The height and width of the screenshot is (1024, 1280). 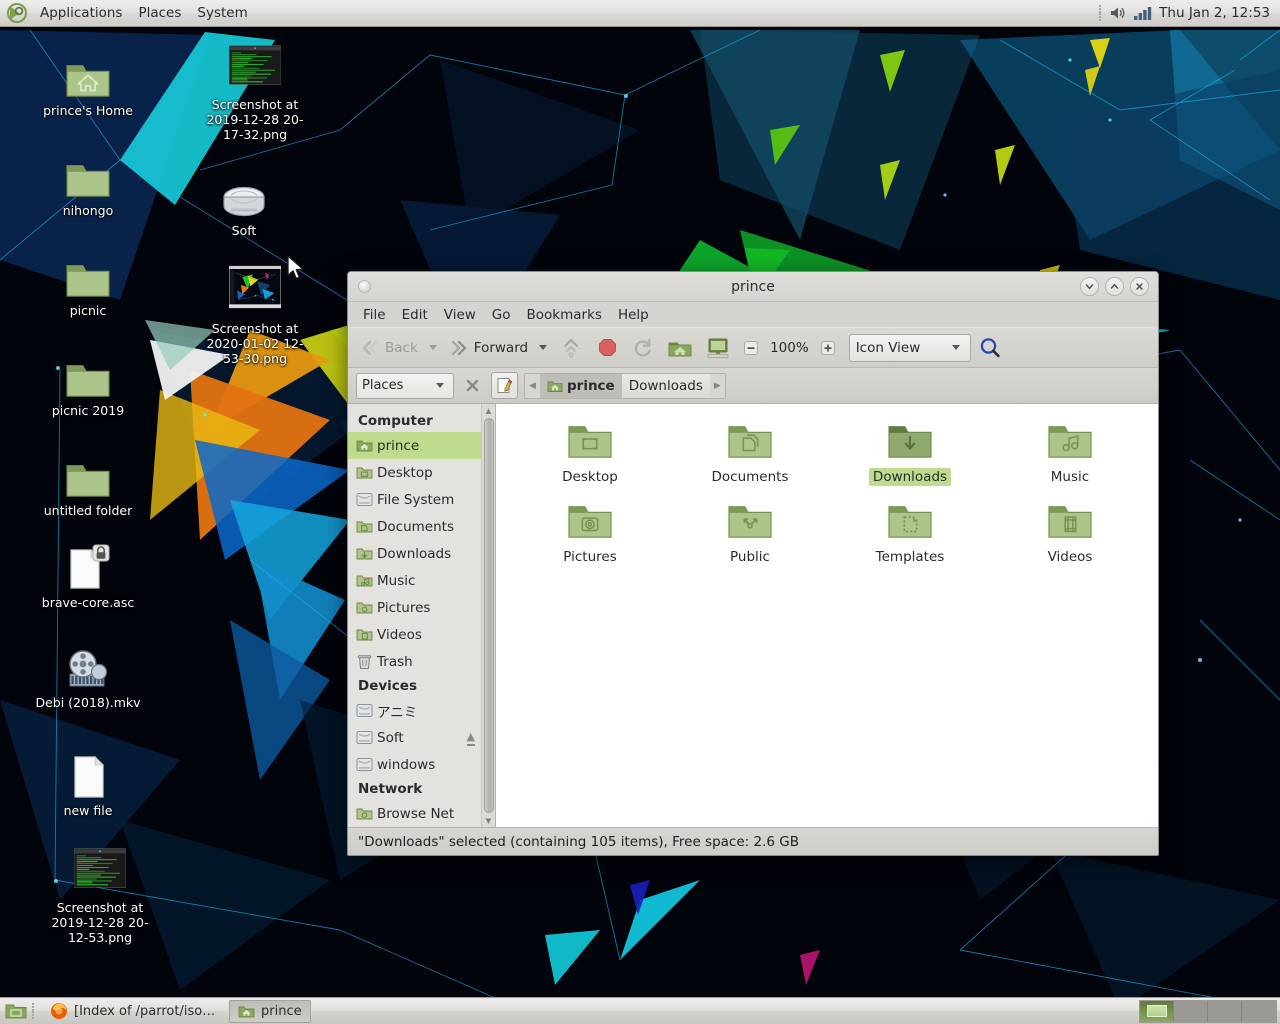 I want to click on back-button: Back, so click(x=388, y=348).